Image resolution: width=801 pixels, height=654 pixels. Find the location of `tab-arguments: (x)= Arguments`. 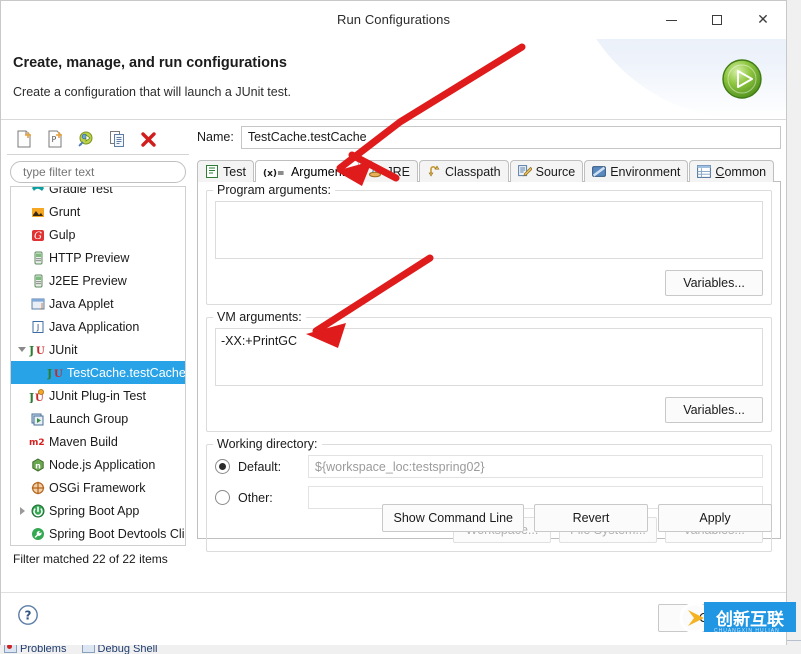

tab-arguments: (x)= Arguments is located at coordinates (307, 171).